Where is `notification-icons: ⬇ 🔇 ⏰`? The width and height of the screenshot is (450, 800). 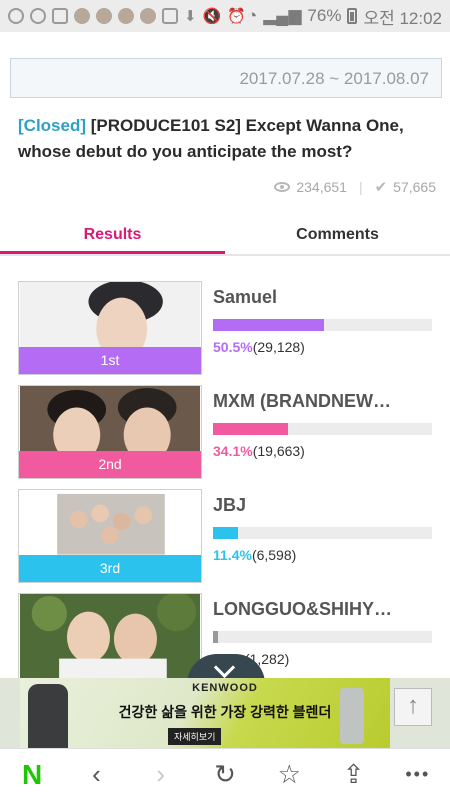 notification-icons: ⬇ 🔇 ⏰ is located at coordinates (127, 16).